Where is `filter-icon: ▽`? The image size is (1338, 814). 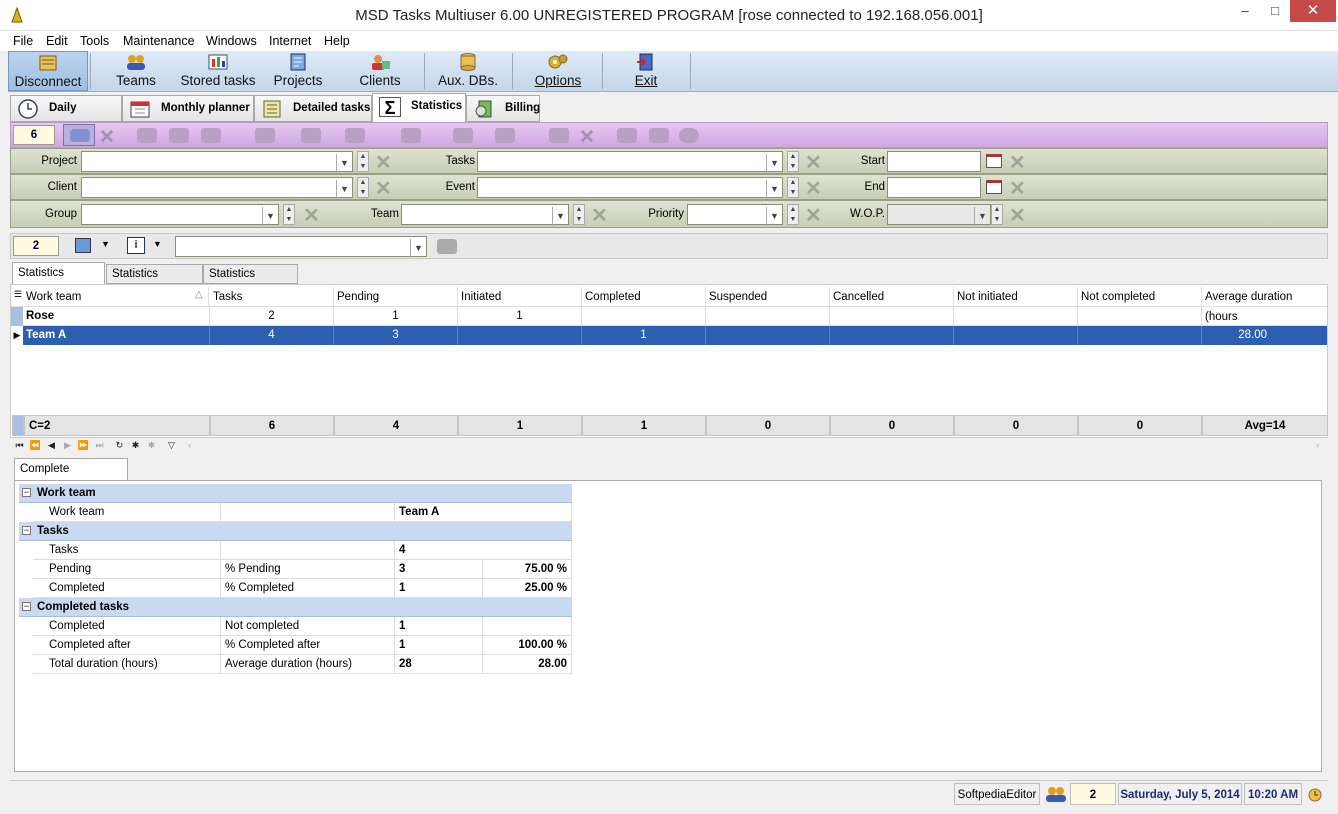 filter-icon: ▽ is located at coordinates (171, 445).